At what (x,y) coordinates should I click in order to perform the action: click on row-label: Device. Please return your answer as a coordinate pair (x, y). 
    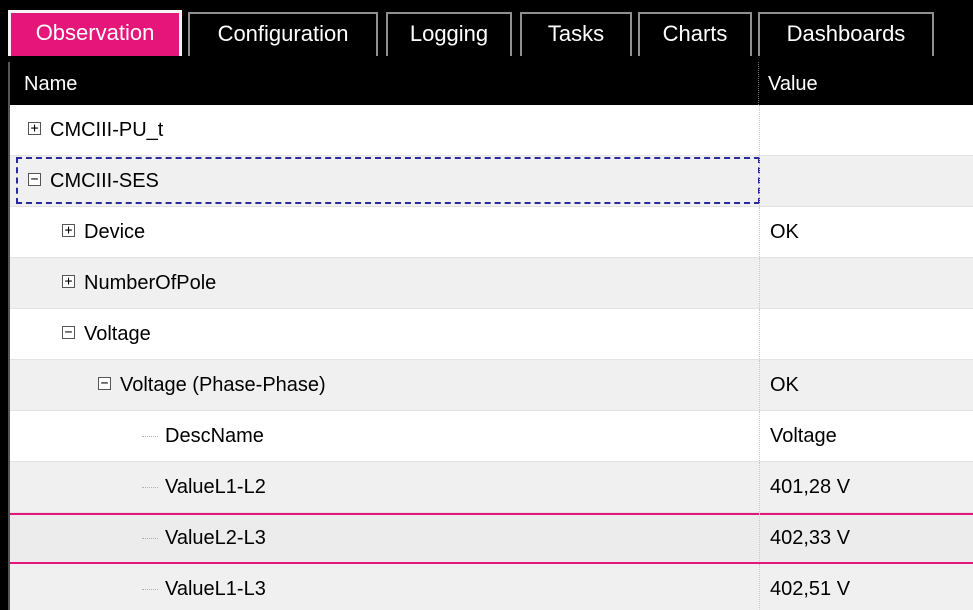
    Looking at the image, I should click on (115, 232).